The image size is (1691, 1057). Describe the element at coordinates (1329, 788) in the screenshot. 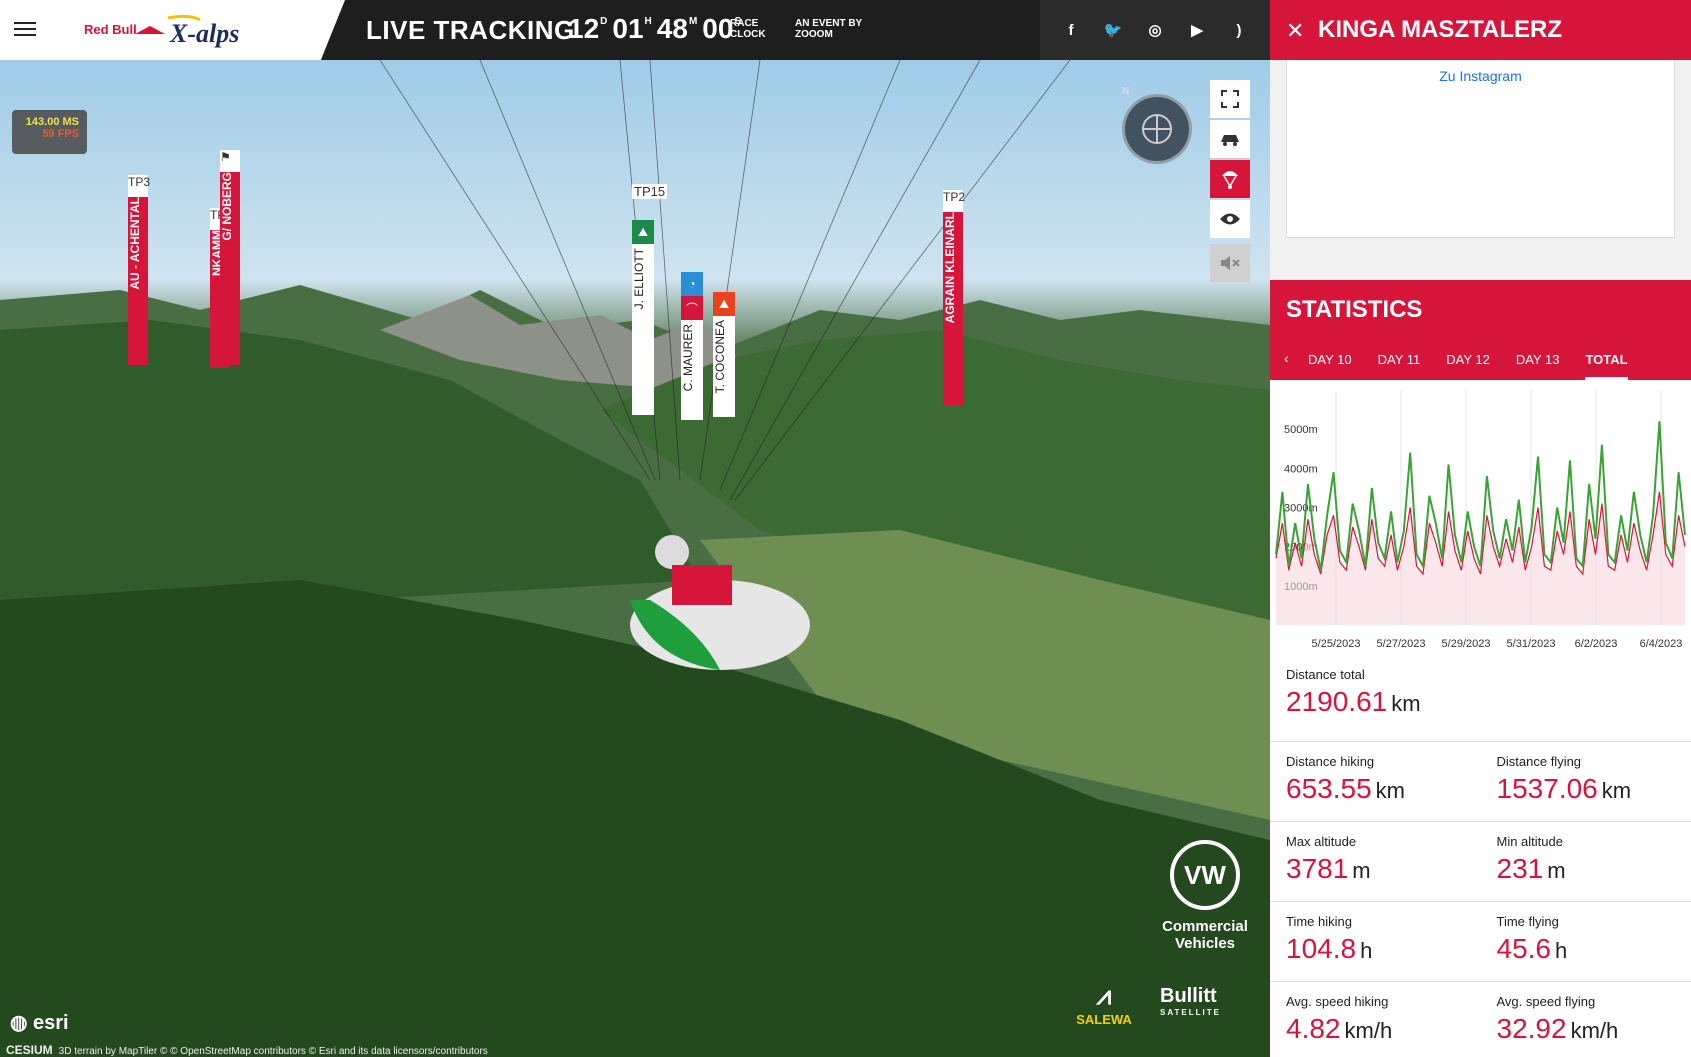

I see `stat-value: 653.55` at that location.